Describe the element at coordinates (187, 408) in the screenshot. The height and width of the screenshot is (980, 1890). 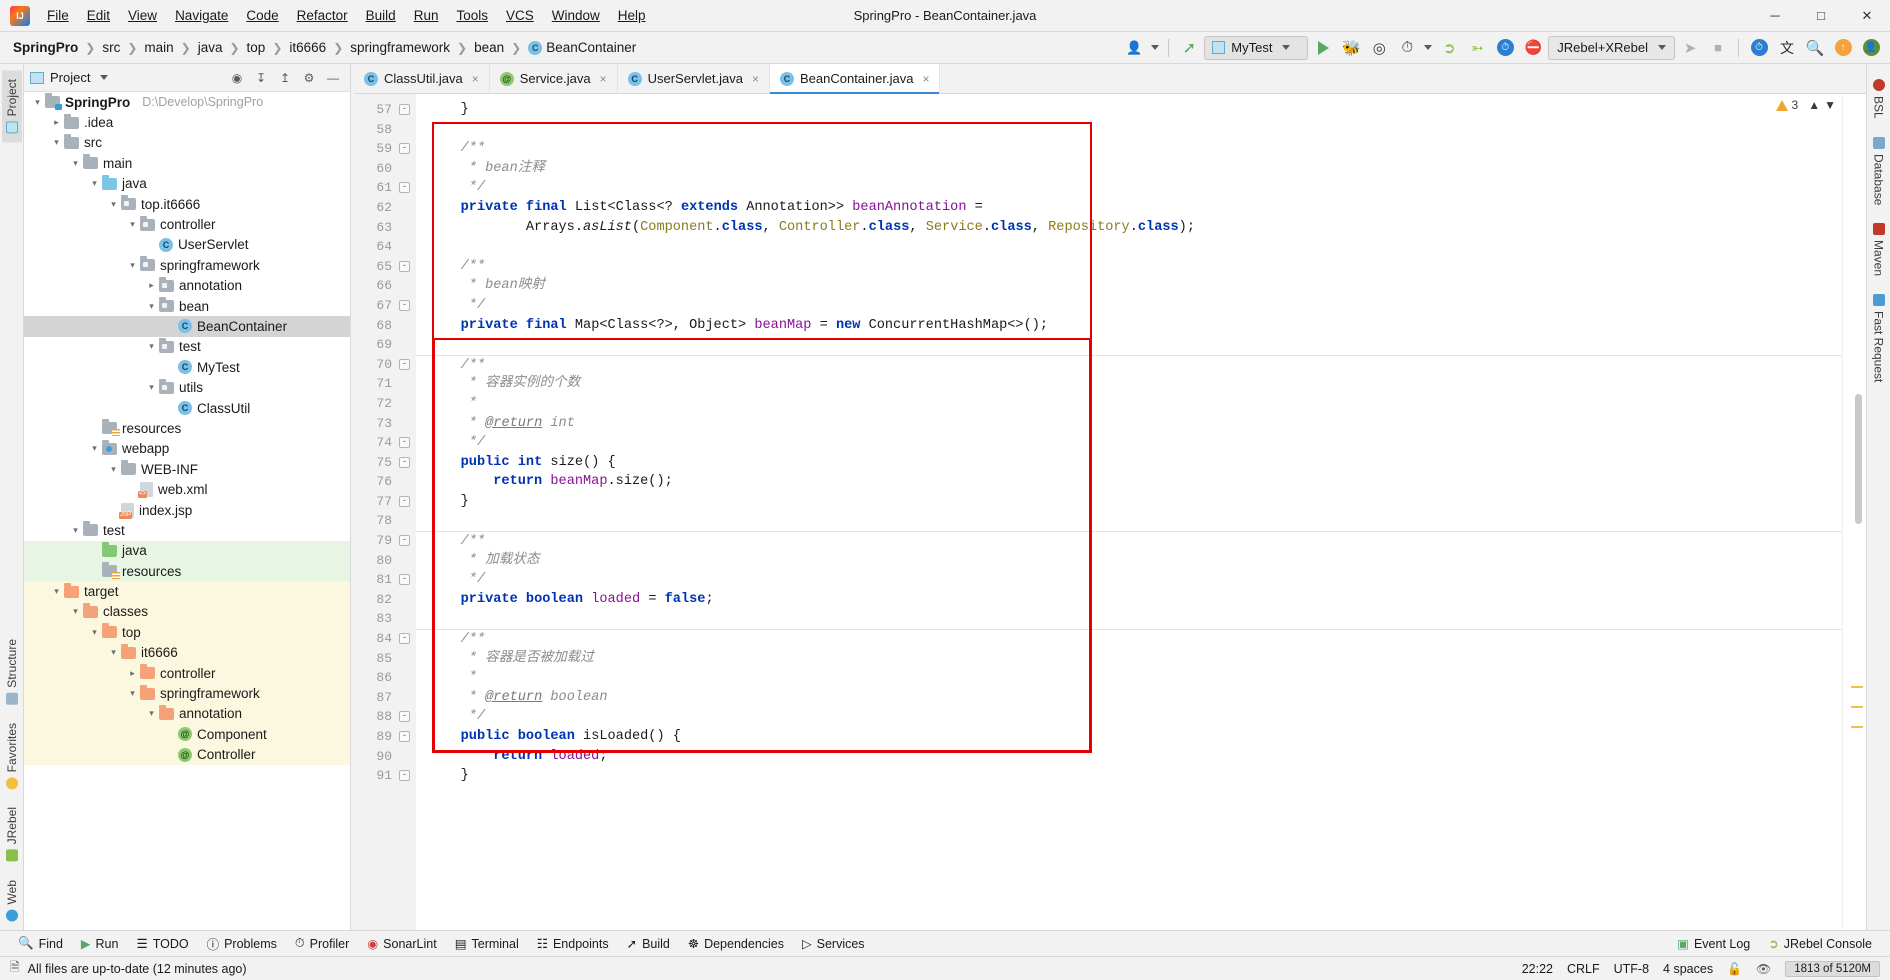
I see `tree-node-classutil: C ClassUtil` at that location.